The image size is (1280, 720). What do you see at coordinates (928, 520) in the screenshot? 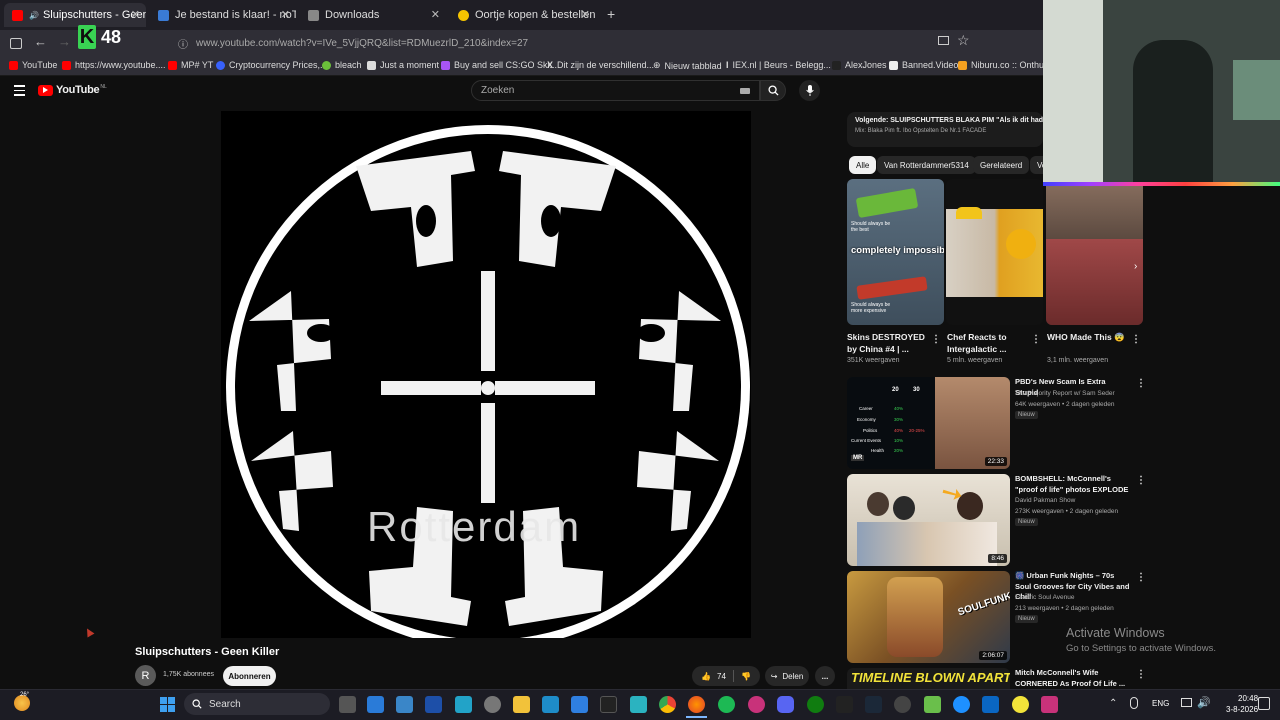
I see `video-thumbnail: ➘ 8:46` at bounding box center [928, 520].